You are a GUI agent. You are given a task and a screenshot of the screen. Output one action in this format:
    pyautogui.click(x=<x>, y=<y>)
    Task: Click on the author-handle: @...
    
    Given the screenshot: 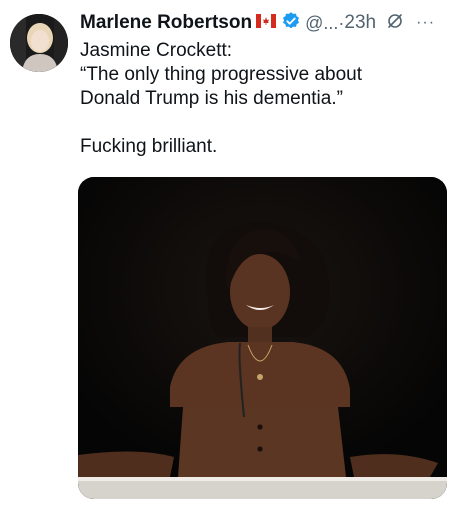 What is the action you would take?
    pyautogui.click(x=321, y=23)
    